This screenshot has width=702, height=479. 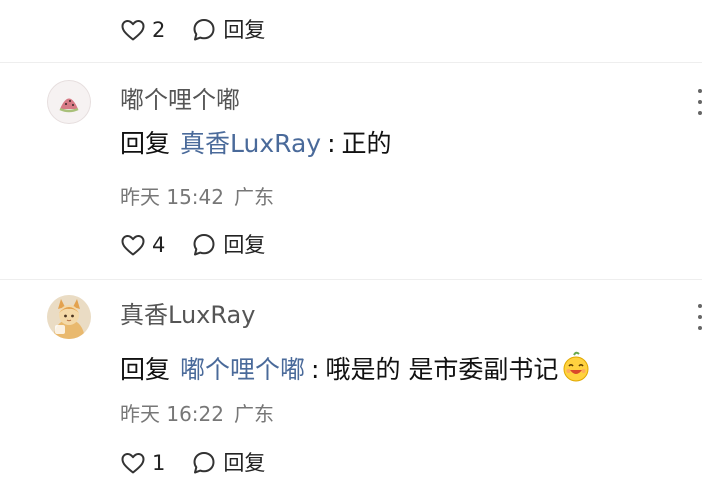 I want to click on like-button: 1, so click(x=142, y=463).